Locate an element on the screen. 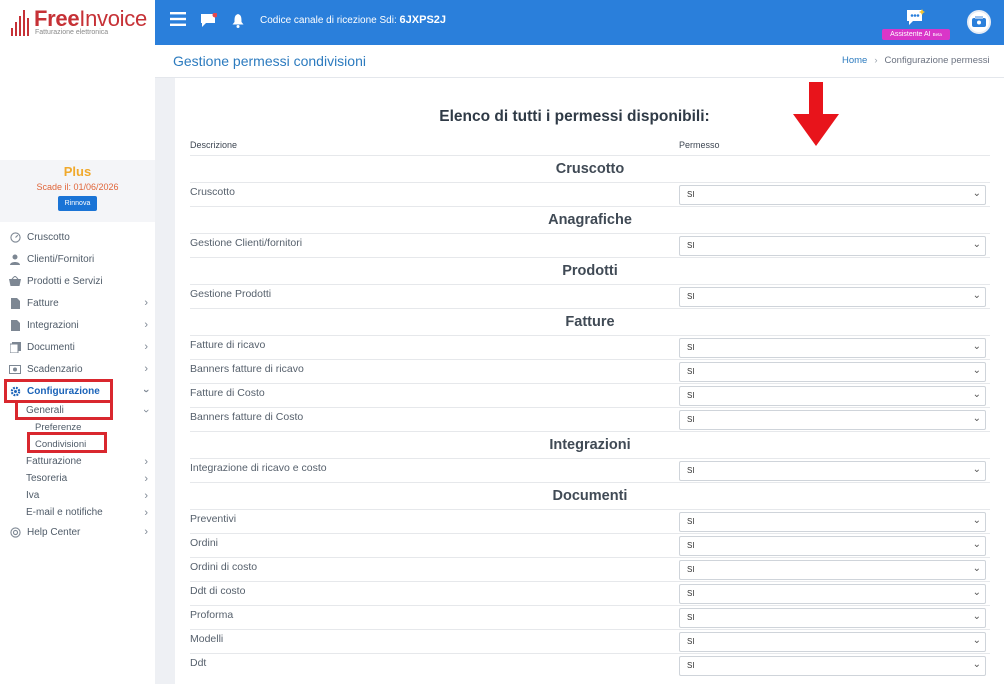 This screenshot has height=684, width=1004. sidebar-item-prodotti-servizi: Prodotti e Servizi is located at coordinates (77, 281).